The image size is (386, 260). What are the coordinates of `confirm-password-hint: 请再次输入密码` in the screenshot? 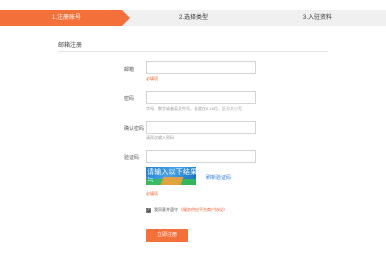 It's located at (160, 137).